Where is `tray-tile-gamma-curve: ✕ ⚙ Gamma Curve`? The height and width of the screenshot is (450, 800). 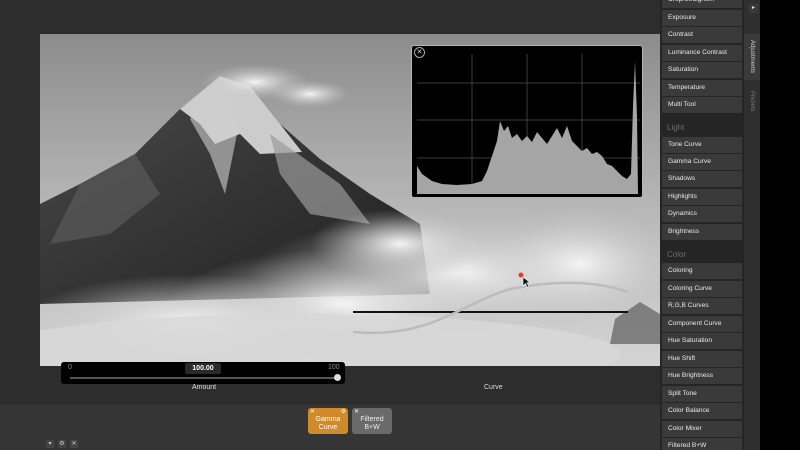
tray-tile-gamma-curve: ✕ ⚙ Gamma Curve is located at coordinates (328, 421).